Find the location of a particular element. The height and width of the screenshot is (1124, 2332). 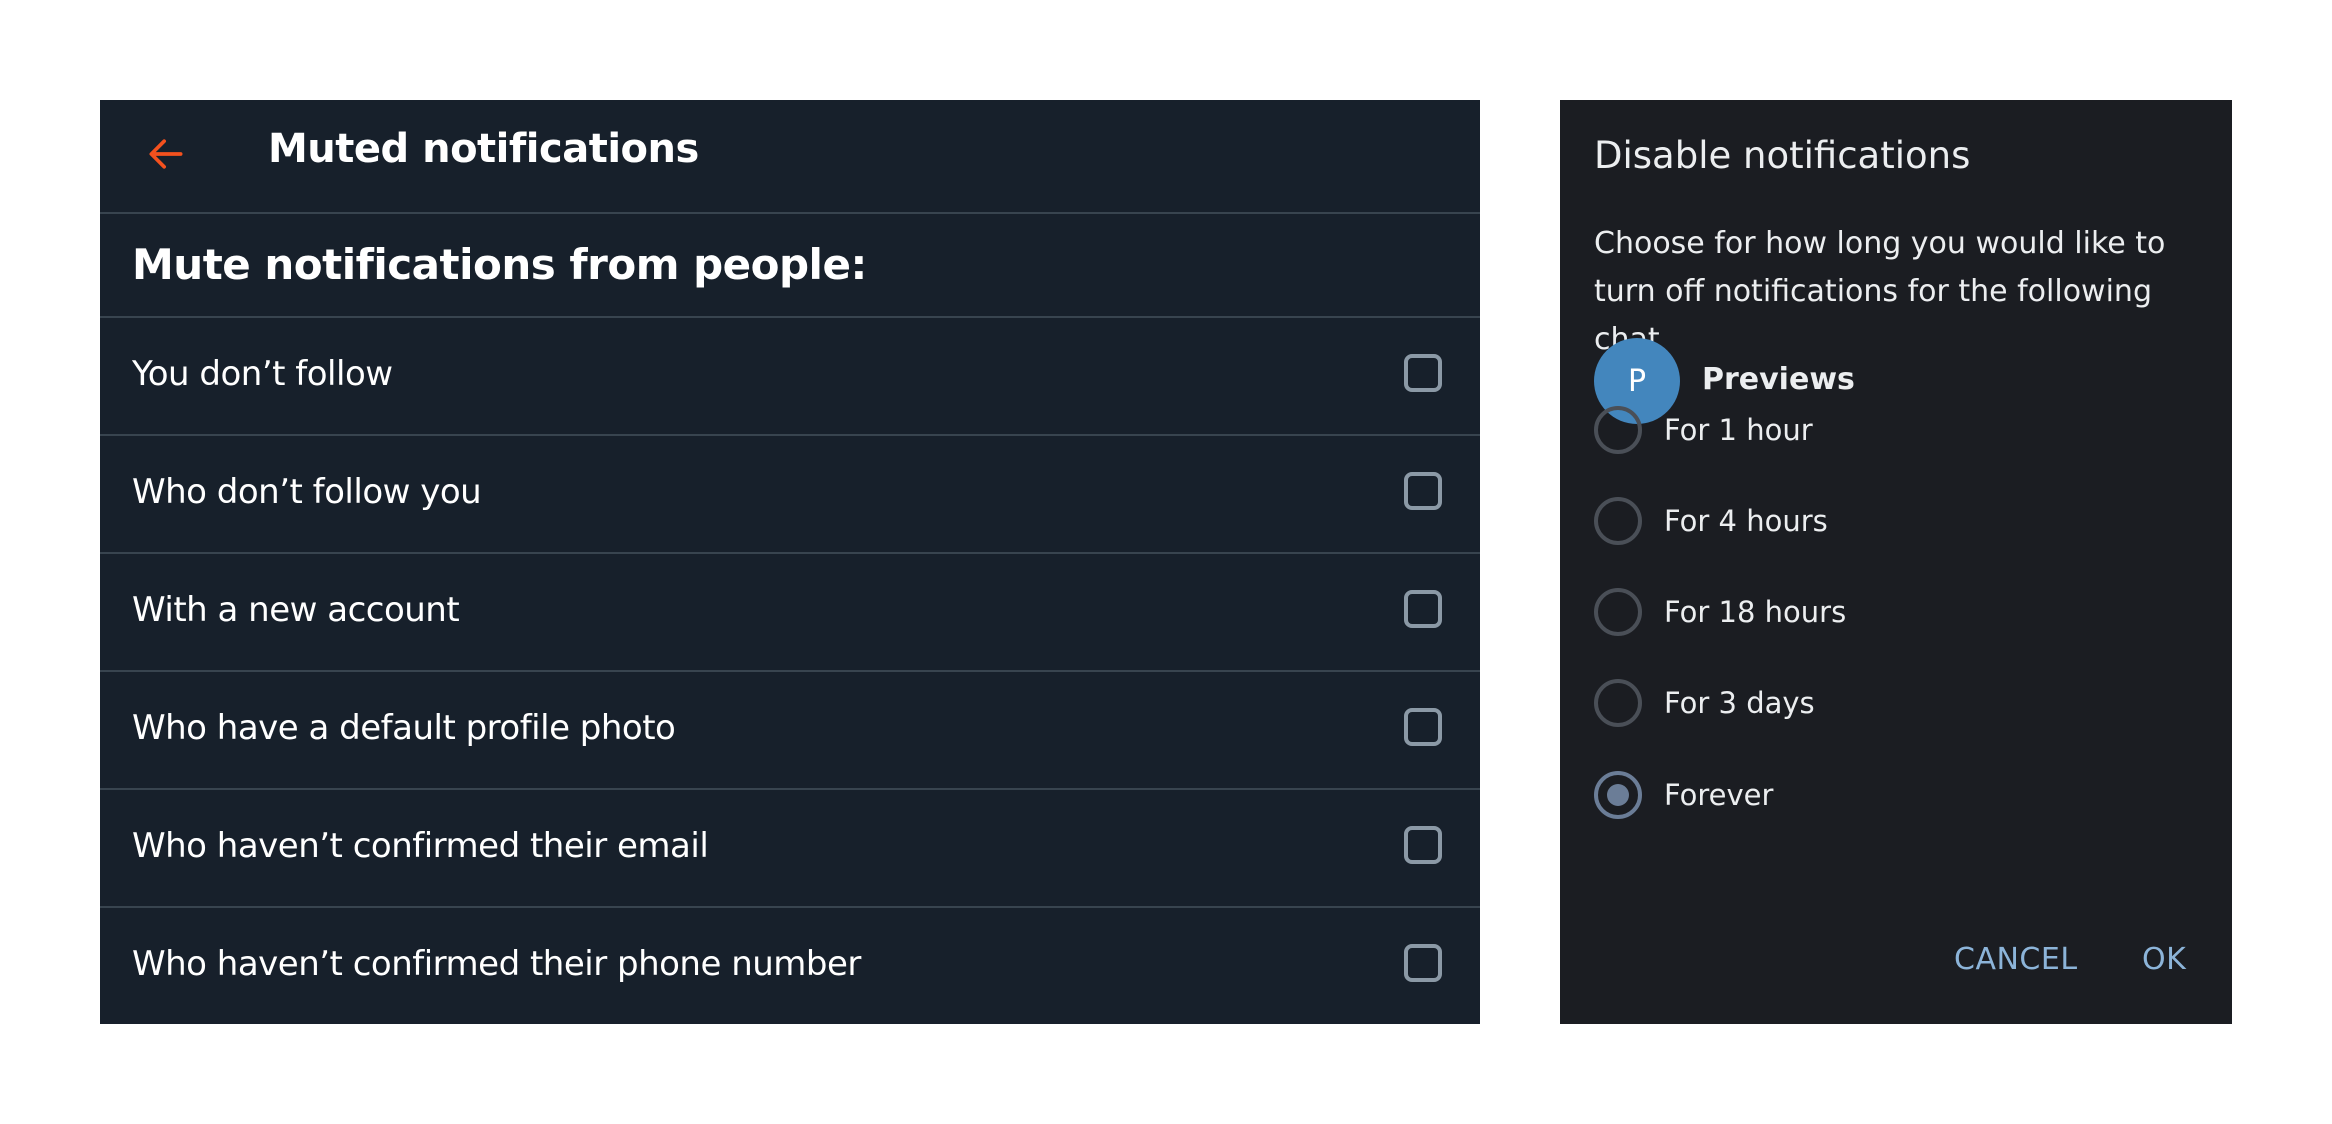

section-heading-row: Mute notifications from people: is located at coordinates (790, 266).